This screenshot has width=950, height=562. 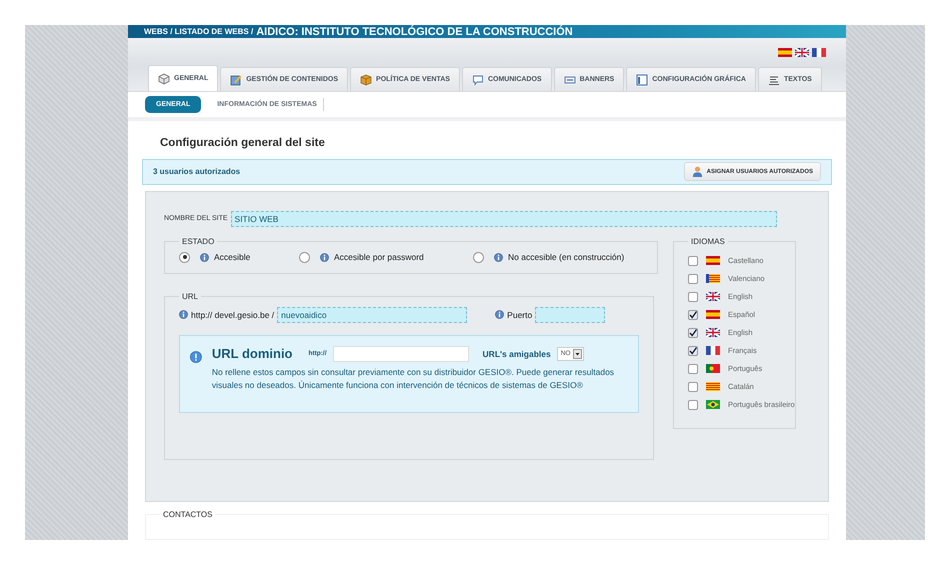 I want to click on domain-field, so click(x=400, y=354).